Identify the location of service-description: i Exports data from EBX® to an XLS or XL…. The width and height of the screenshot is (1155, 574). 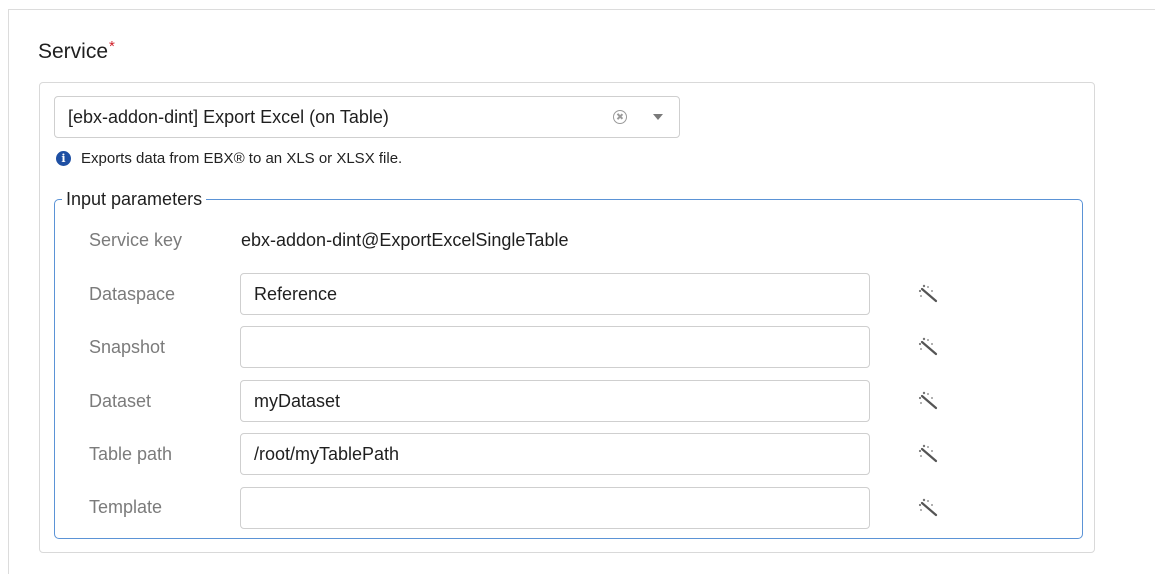
(229, 158).